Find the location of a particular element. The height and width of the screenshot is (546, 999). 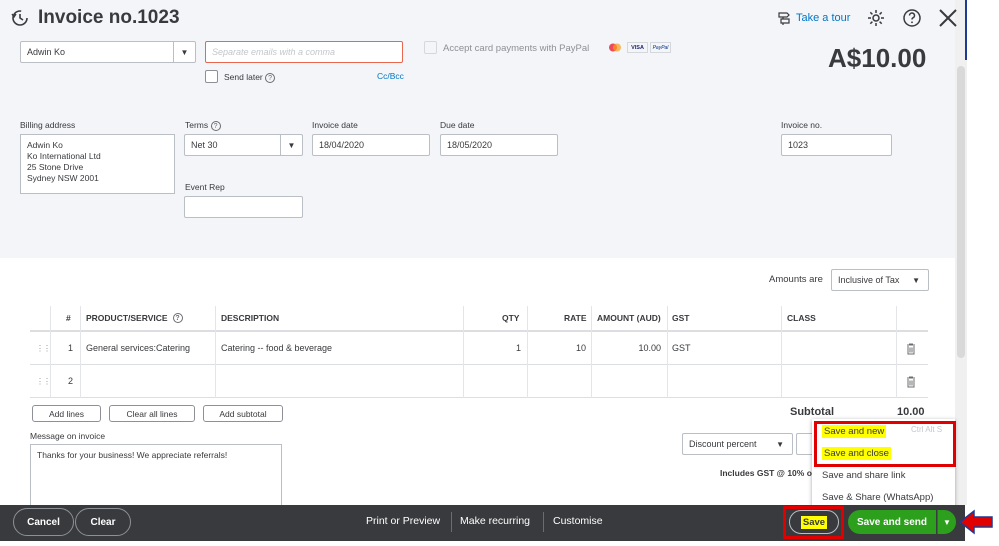

add-subtotal-button: Add subtotal is located at coordinates (243, 413).